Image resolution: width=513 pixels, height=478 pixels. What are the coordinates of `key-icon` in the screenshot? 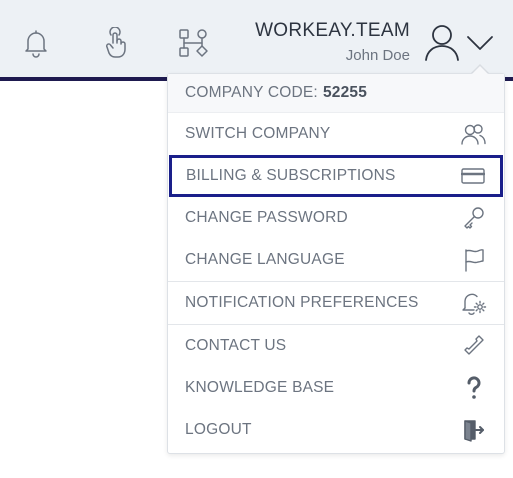 It's located at (474, 218).